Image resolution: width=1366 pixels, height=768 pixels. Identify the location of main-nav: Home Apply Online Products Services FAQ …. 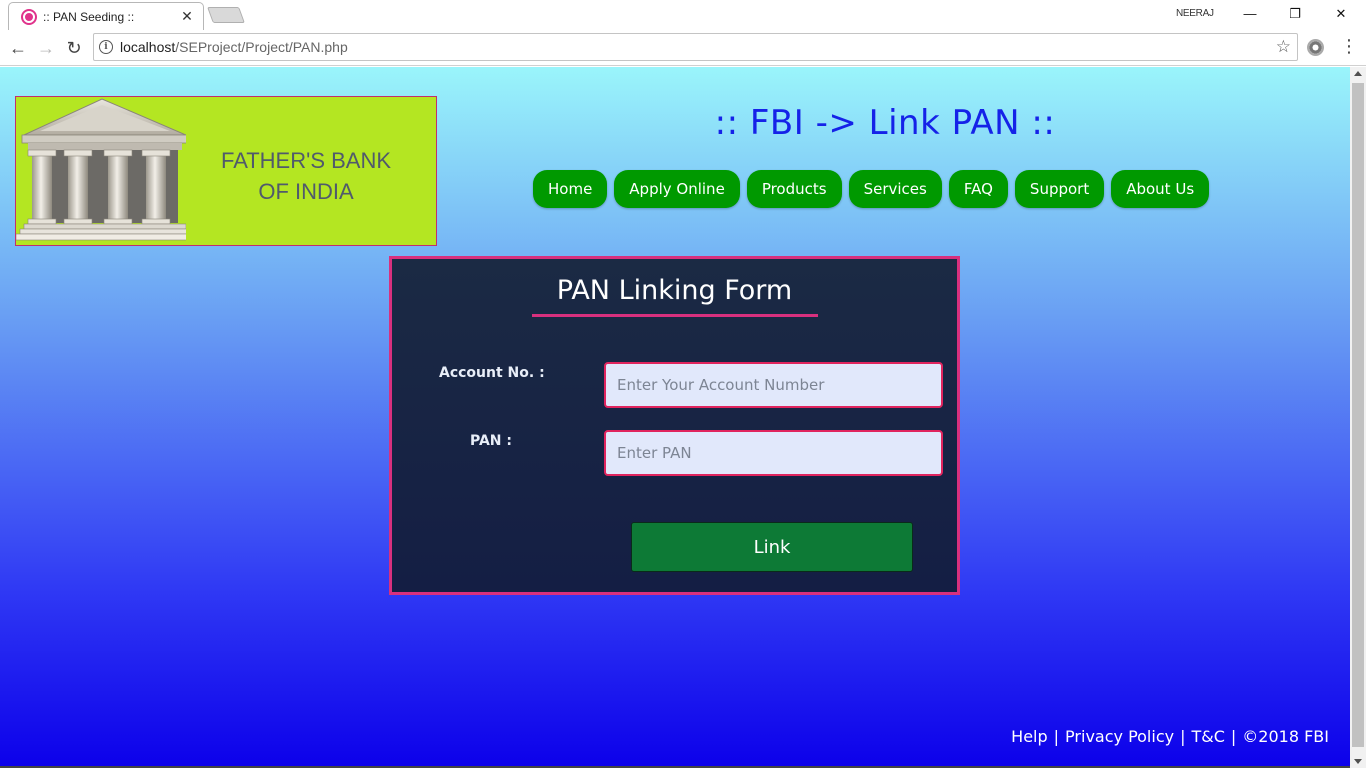
(871, 189).